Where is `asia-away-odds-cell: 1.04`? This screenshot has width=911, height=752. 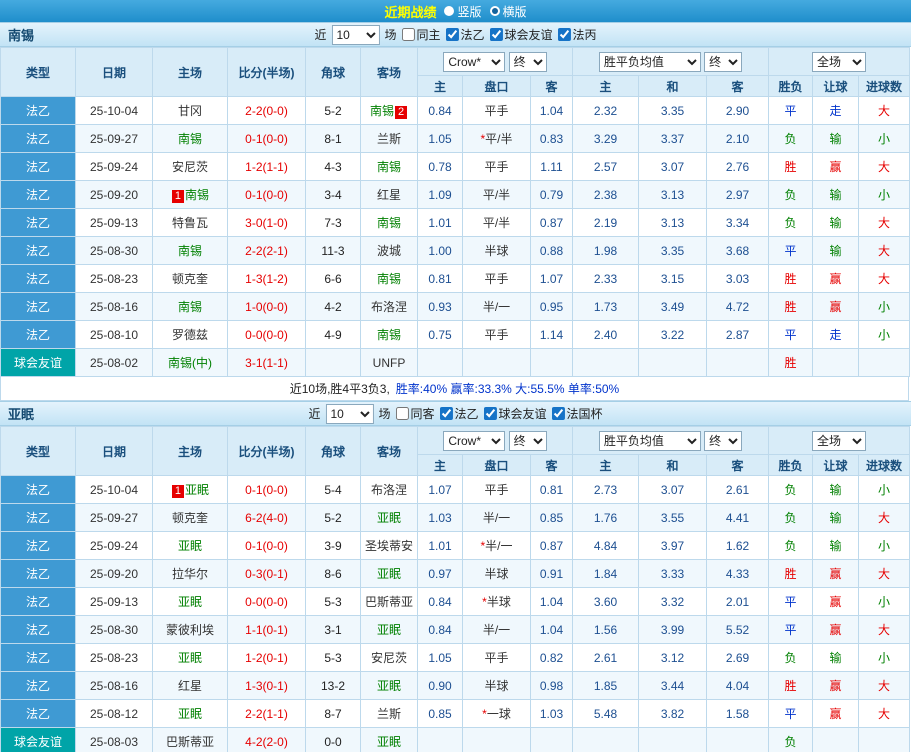 asia-away-odds-cell: 1.04 is located at coordinates (551, 110).